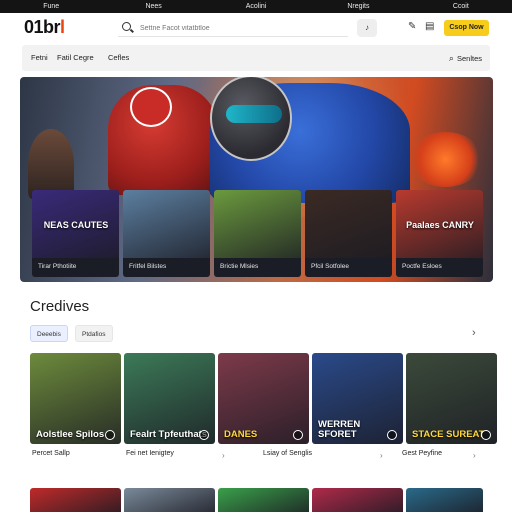 This screenshot has width=512, height=512. What do you see at coordinates (422, 266) in the screenshot?
I see `hero-card-caption: Poctfe Esloes` at bounding box center [422, 266].